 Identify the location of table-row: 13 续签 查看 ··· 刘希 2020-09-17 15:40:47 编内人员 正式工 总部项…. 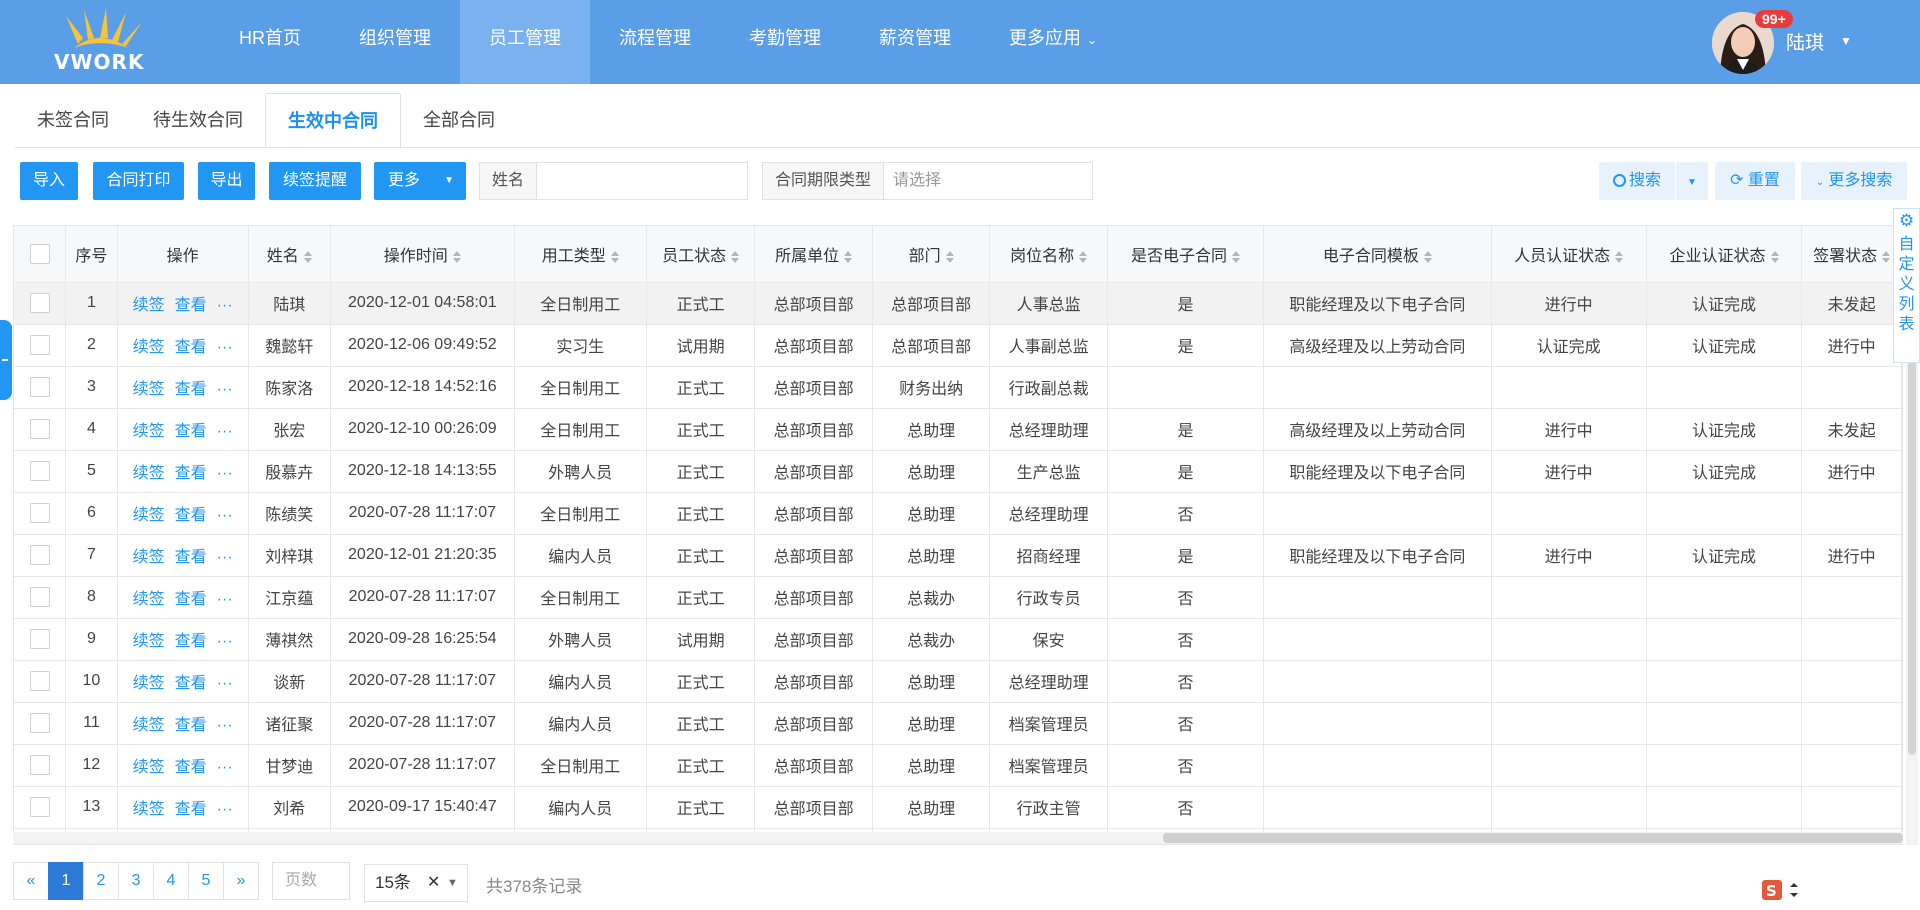
(958, 807).